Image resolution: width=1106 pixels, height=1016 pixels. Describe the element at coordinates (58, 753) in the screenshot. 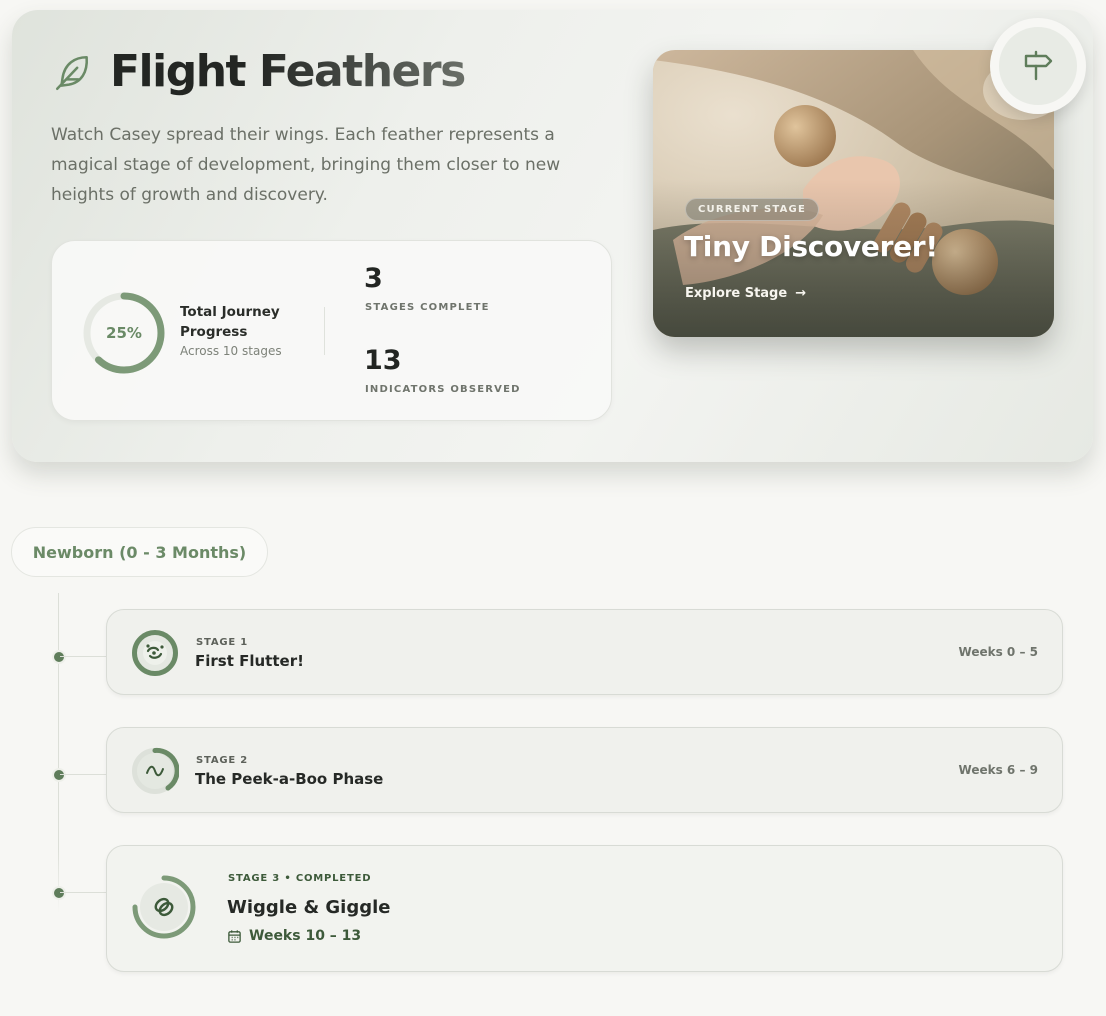

I see `timeline-line` at that location.